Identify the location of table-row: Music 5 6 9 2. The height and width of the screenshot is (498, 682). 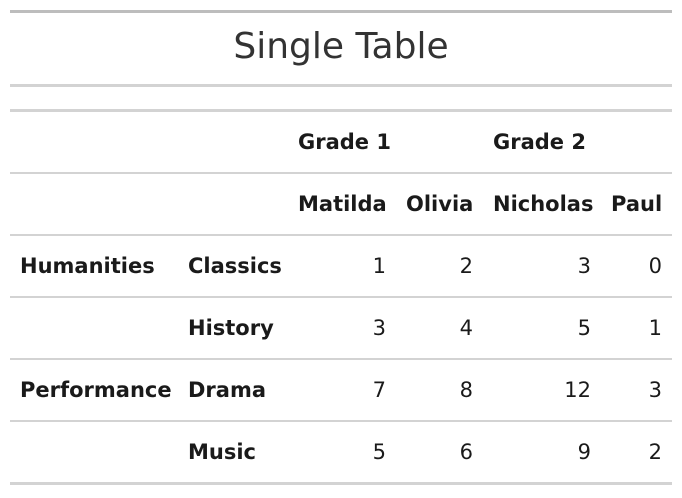
(341, 452).